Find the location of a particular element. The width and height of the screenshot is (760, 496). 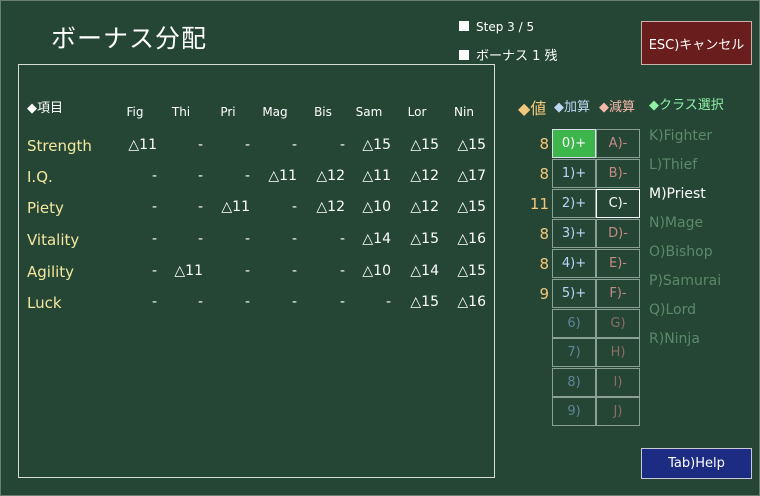

class-header: Thi is located at coordinates (181, 112).